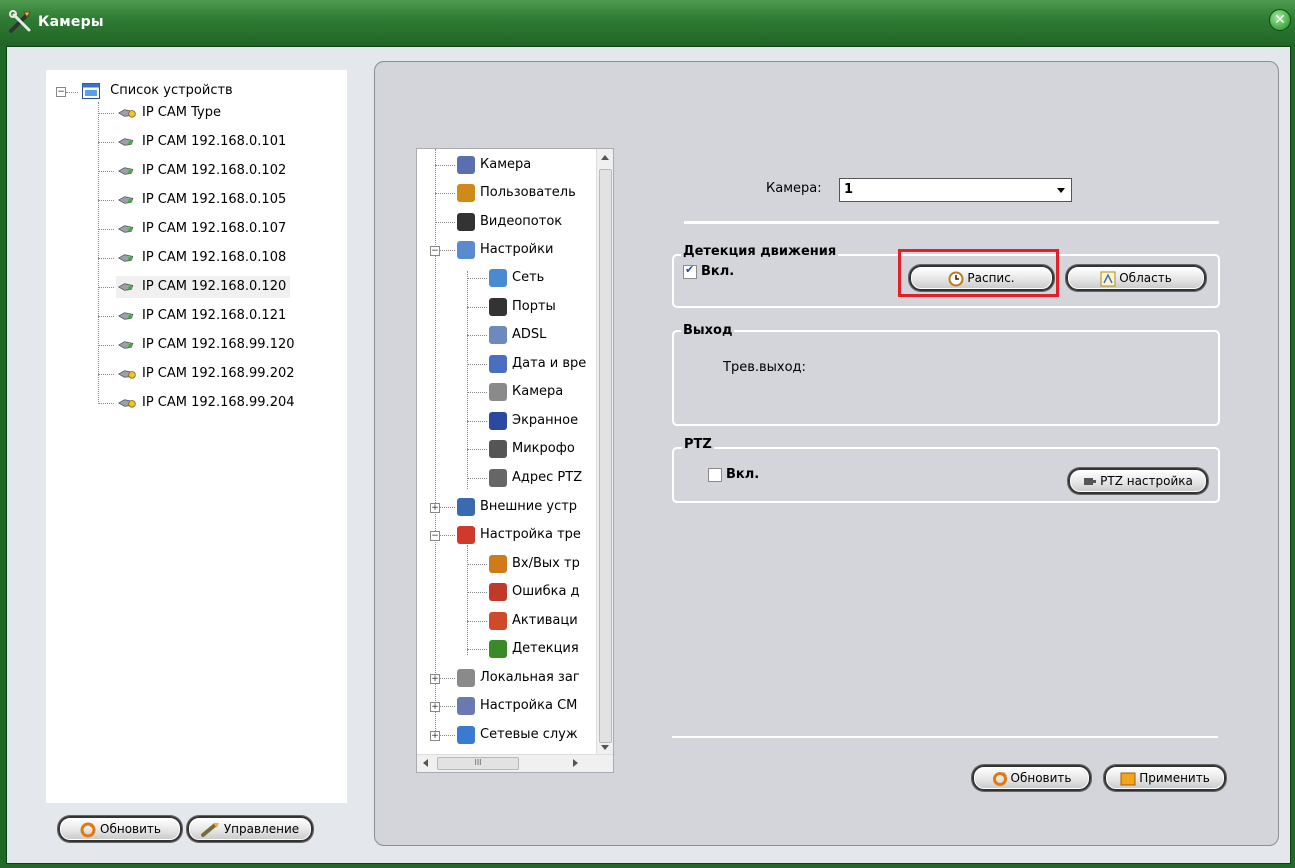 The height and width of the screenshot is (868, 1295). What do you see at coordinates (214, 228) in the screenshot?
I see `device-label: IP CAM 192.168.0.107` at bounding box center [214, 228].